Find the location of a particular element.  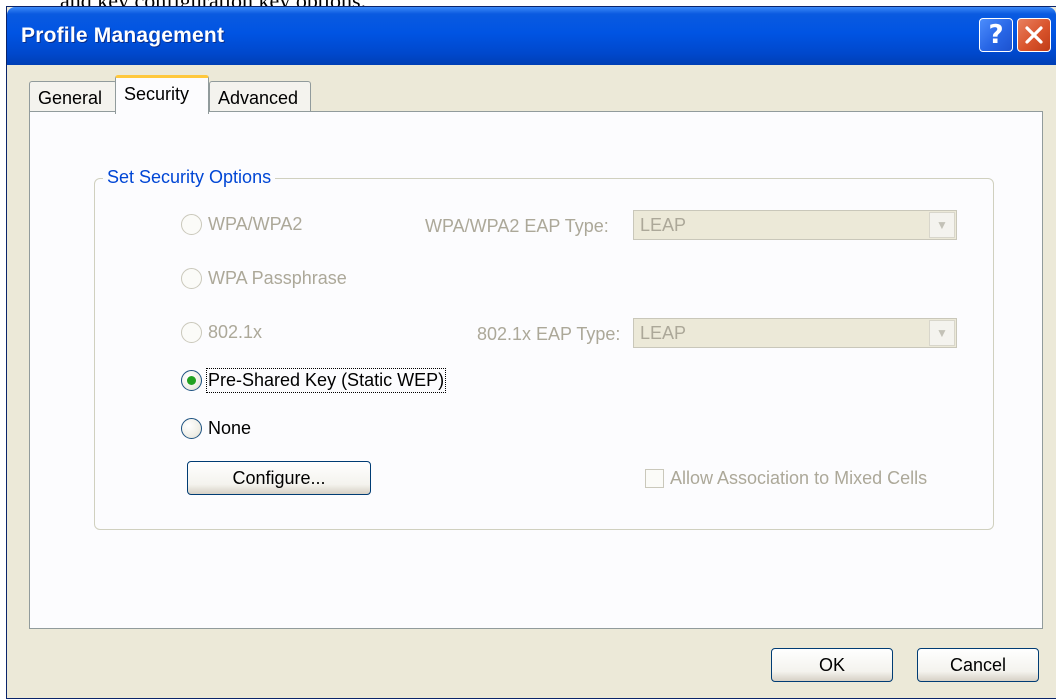

close-button is located at coordinates (1034, 35).